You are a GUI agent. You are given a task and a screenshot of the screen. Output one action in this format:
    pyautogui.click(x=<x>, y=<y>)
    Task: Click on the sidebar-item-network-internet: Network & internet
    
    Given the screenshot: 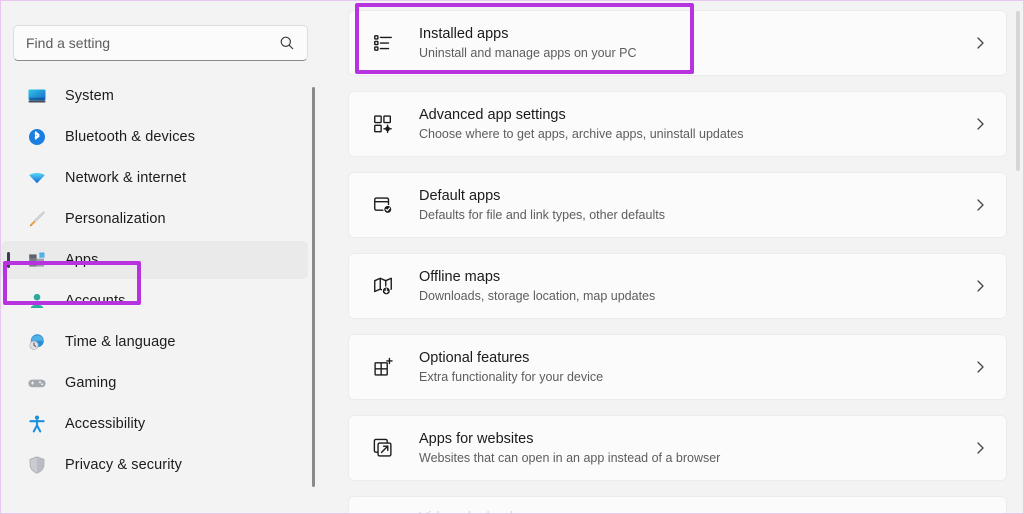 What is the action you would take?
    pyautogui.click(x=154, y=178)
    